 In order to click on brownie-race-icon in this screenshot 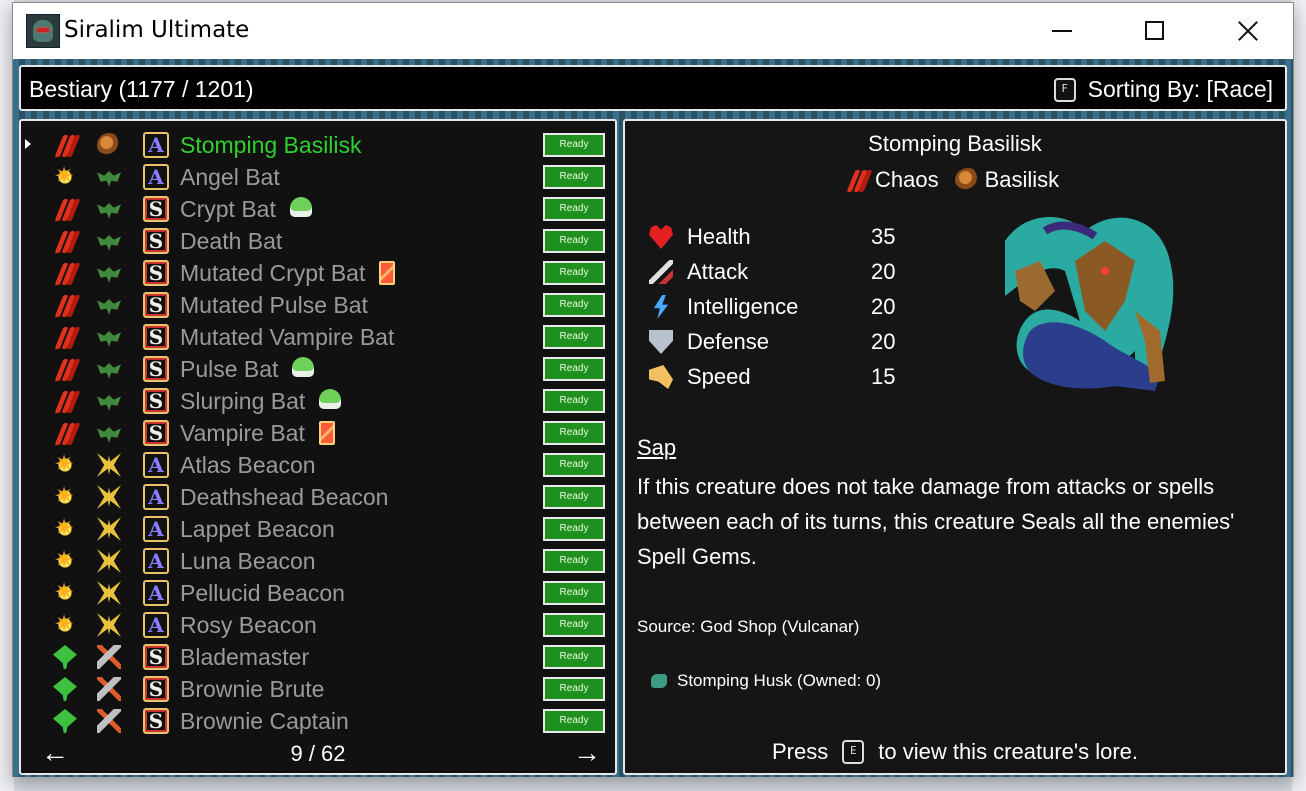, I will do `click(109, 689)`.